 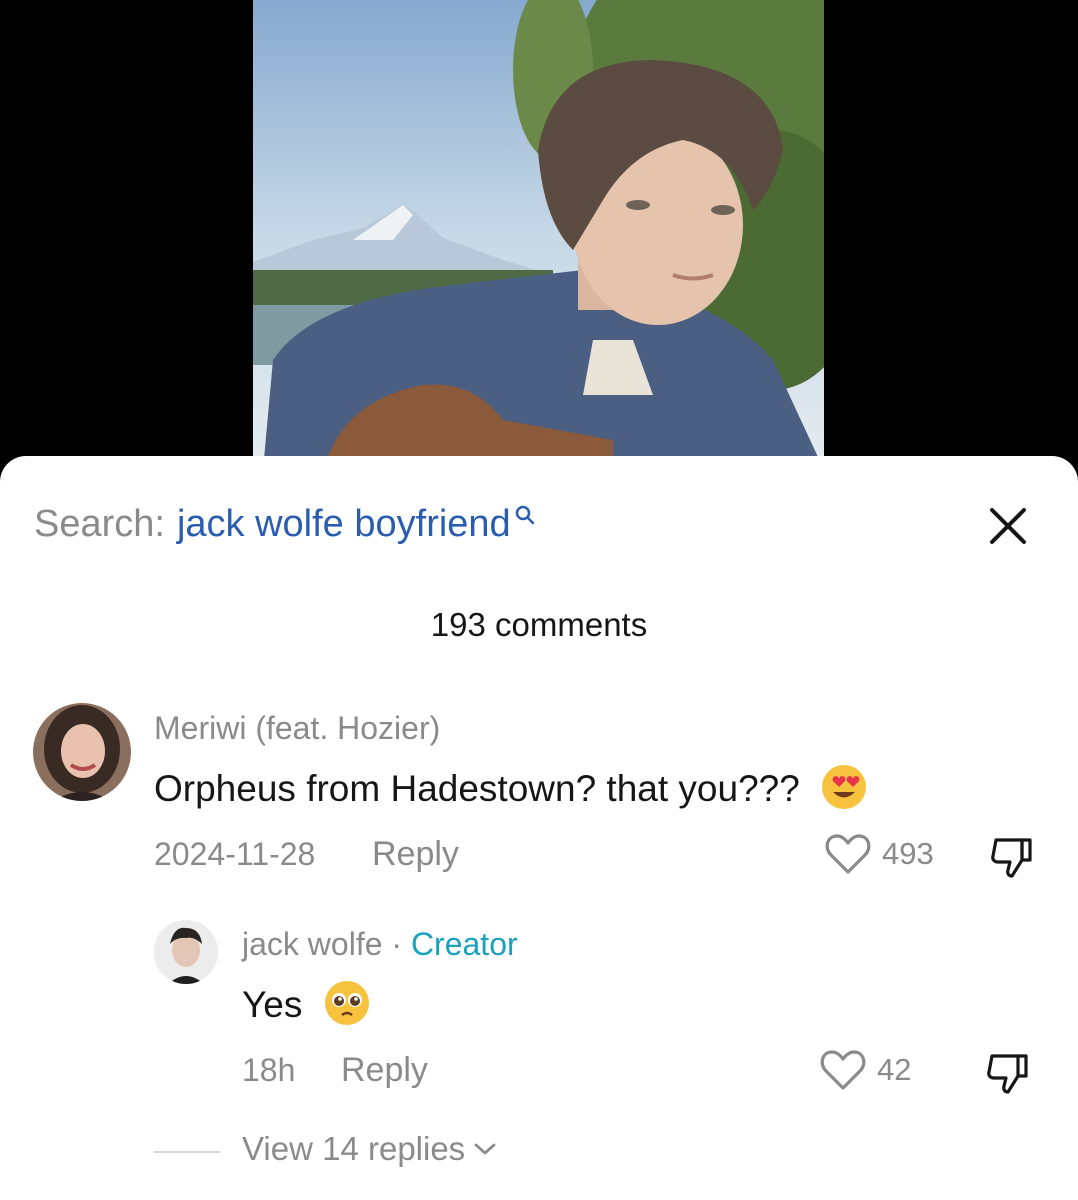 I want to click on replies-divider, so click(x=187, y=1152).